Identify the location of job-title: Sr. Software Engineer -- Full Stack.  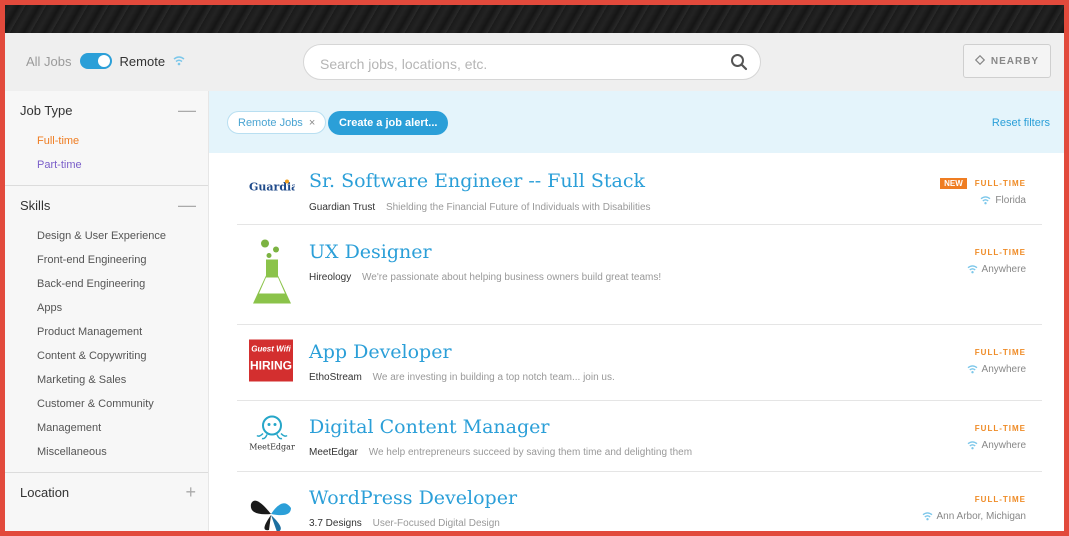
(477, 181).